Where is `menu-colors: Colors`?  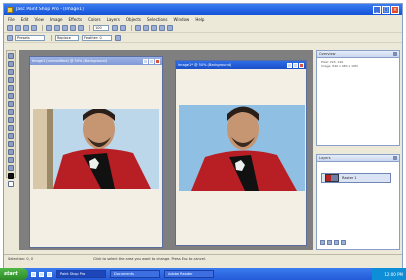
menu-colors: Colors is located at coordinates (94, 19).